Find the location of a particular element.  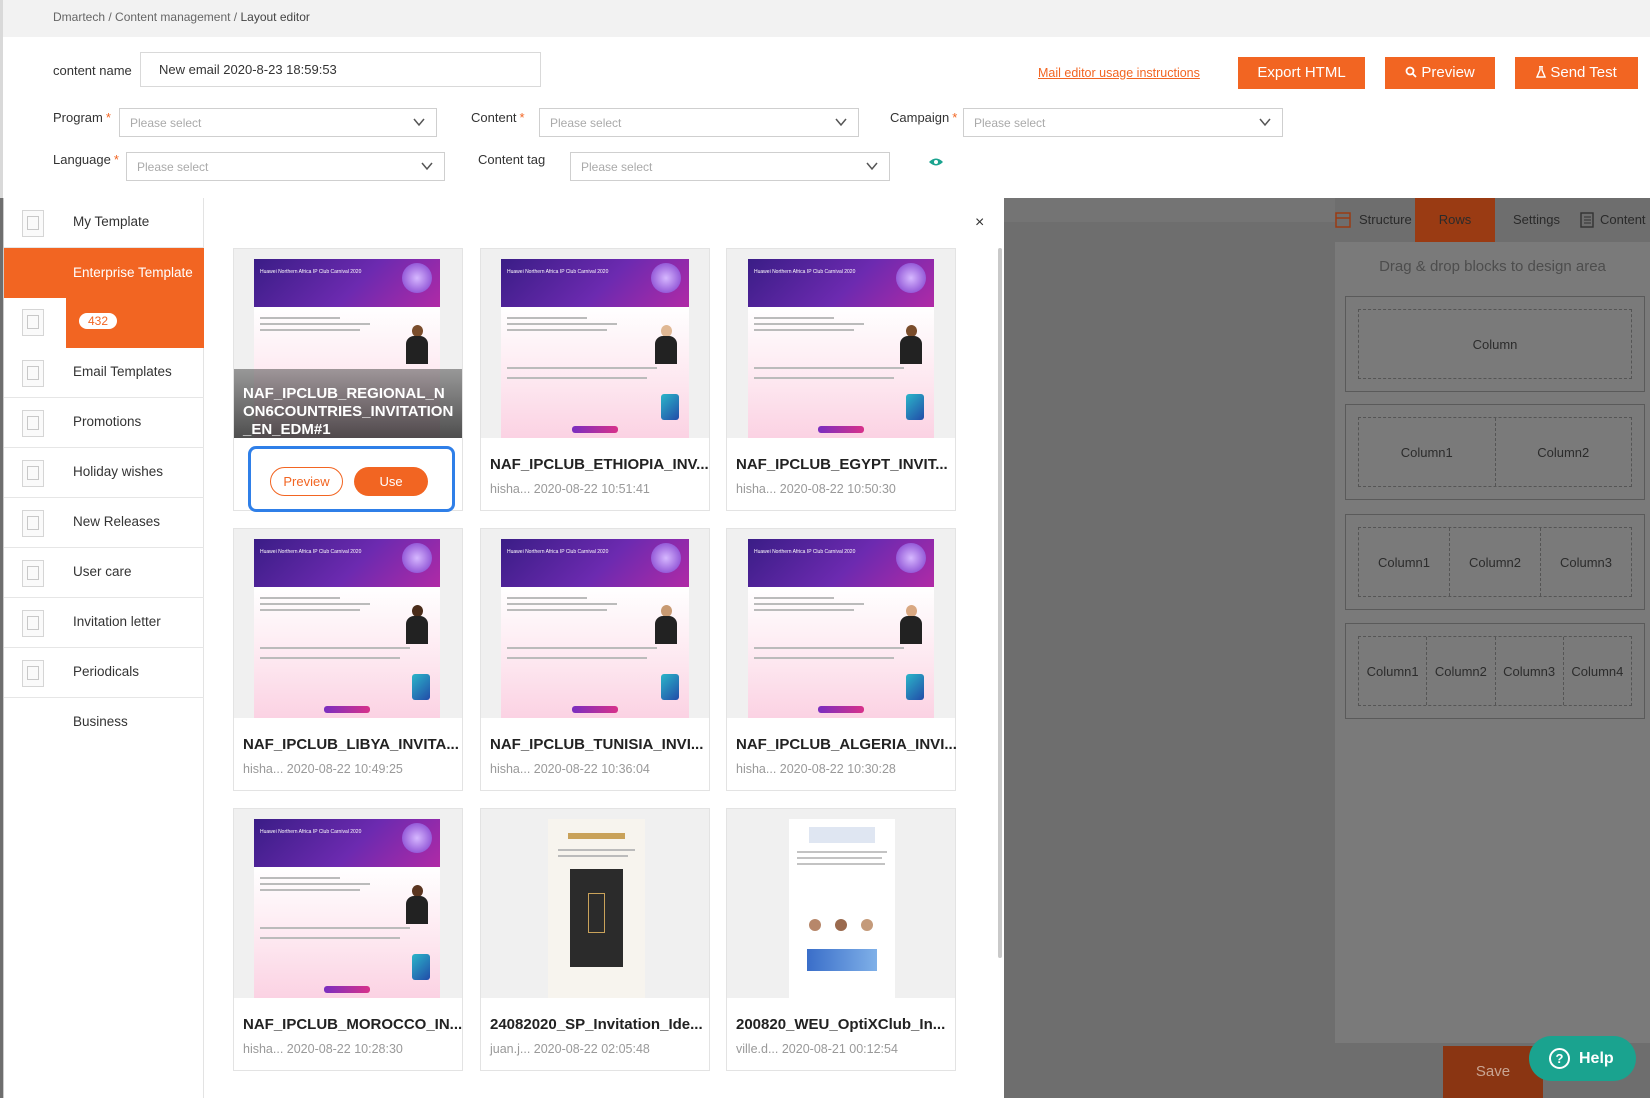

template-meta: hisha... 2020-08-22 10:36:04 is located at coordinates (570, 769).